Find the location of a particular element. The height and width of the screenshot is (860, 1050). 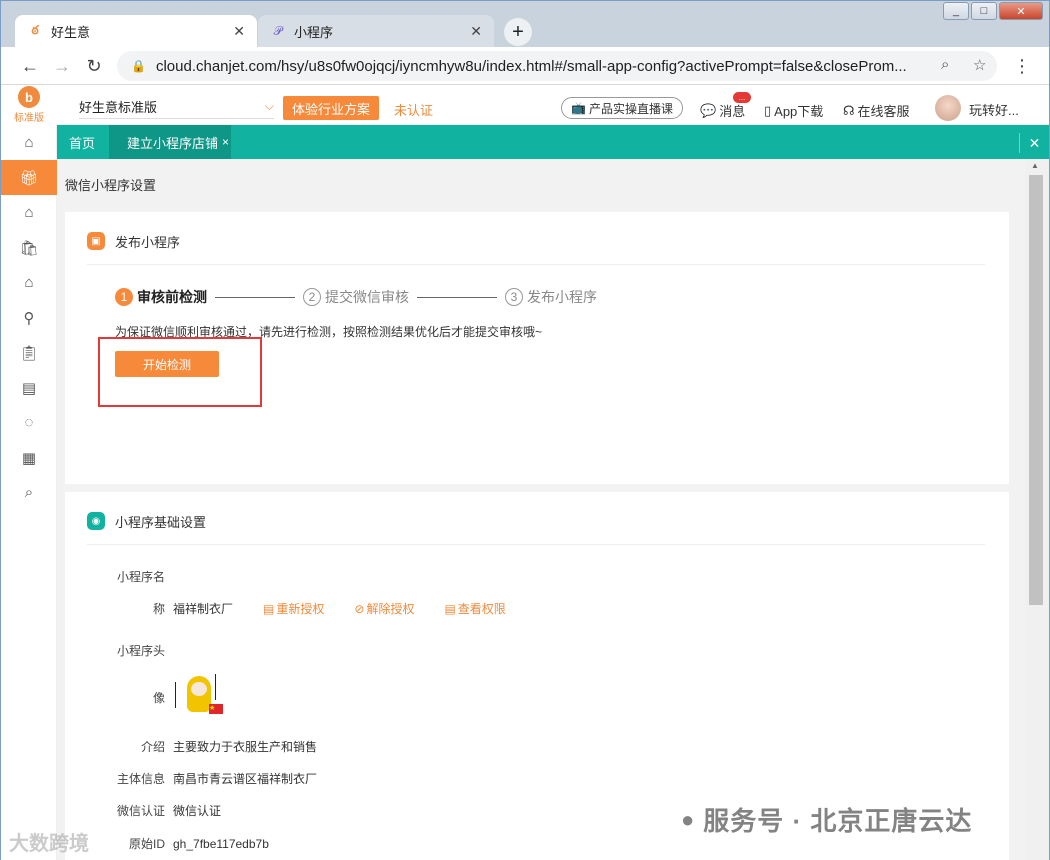

settings-icon: ◉ is located at coordinates (96, 521).